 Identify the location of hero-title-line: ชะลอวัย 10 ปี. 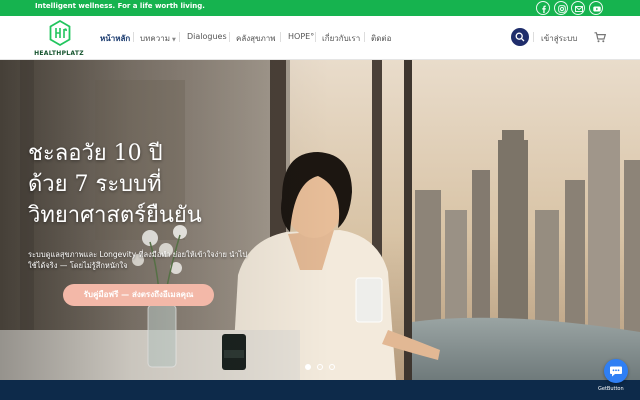
(95, 153).